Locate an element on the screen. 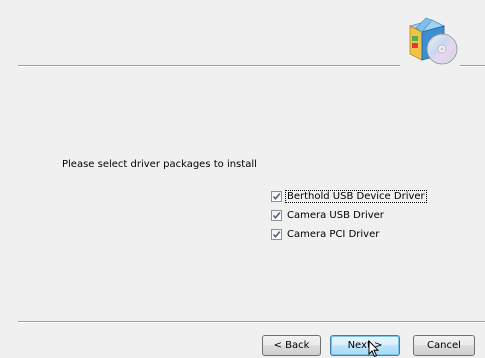  checkbox-berthold-usb is located at coordinates (276, 196).